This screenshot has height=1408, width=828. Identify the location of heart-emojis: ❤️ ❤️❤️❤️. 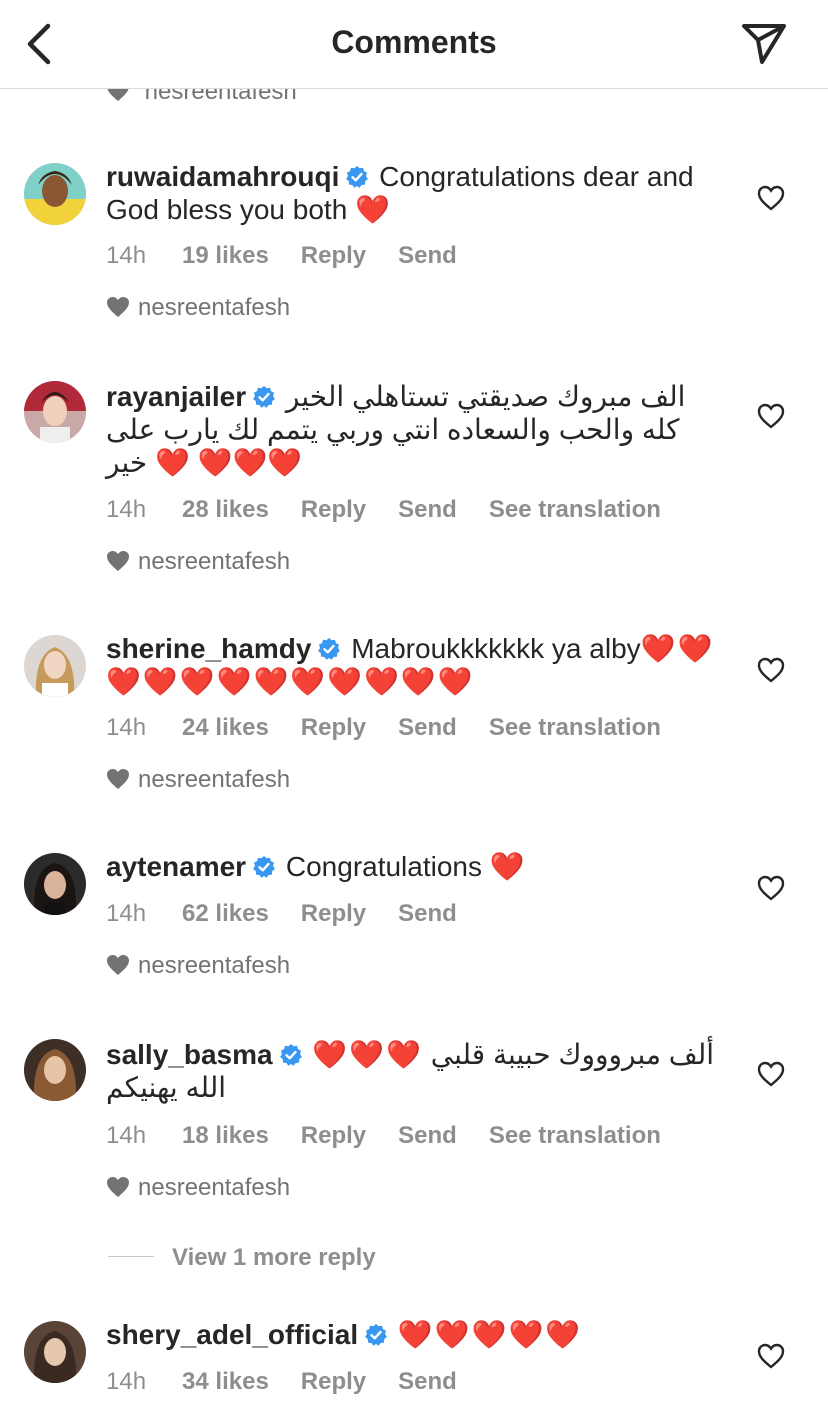
(229, 462).